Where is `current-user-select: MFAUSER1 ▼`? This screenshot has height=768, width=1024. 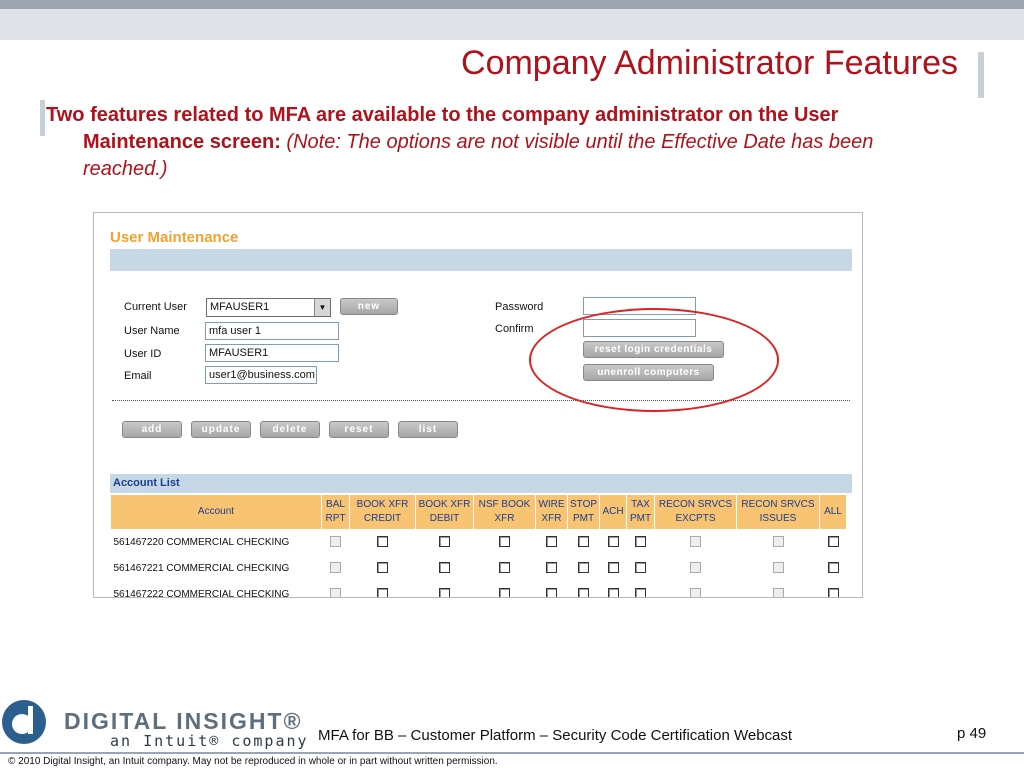
current-user-select: MFAUSER1 ▼ is located at coordinates (268, 307).